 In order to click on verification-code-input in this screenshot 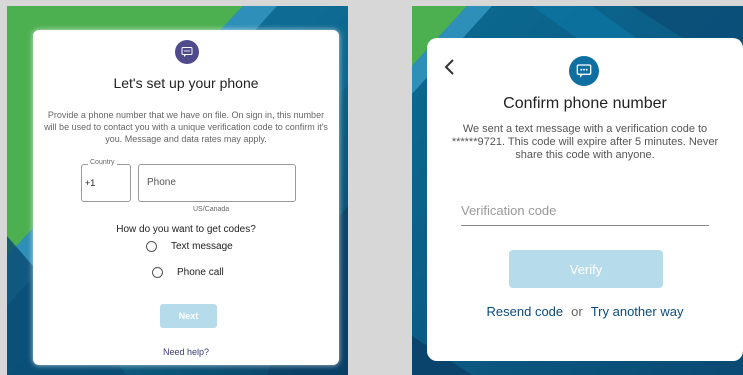, I will do `click(585, 210)`.